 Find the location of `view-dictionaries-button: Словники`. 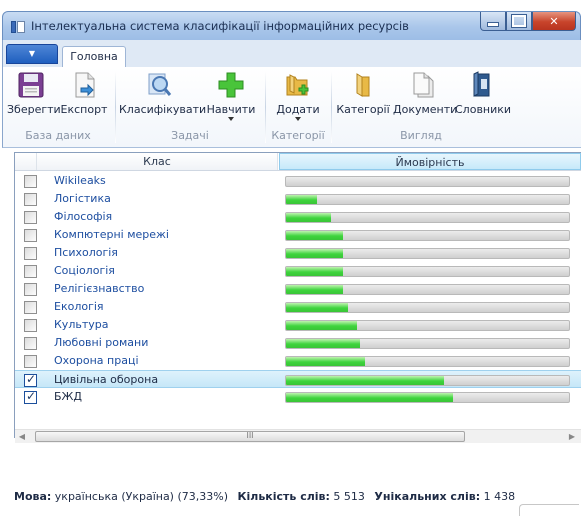

view-dictionaries-button: Словники is located at coordinates (483, 93).